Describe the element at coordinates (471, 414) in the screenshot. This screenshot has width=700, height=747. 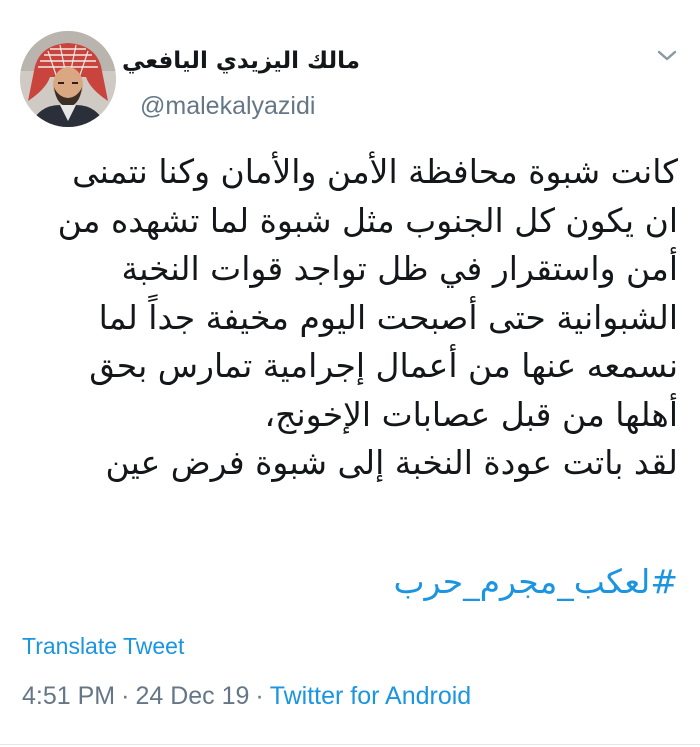
I see `tweet-text-line: أهلها من قبل عصابات الإخونج،` at that location.